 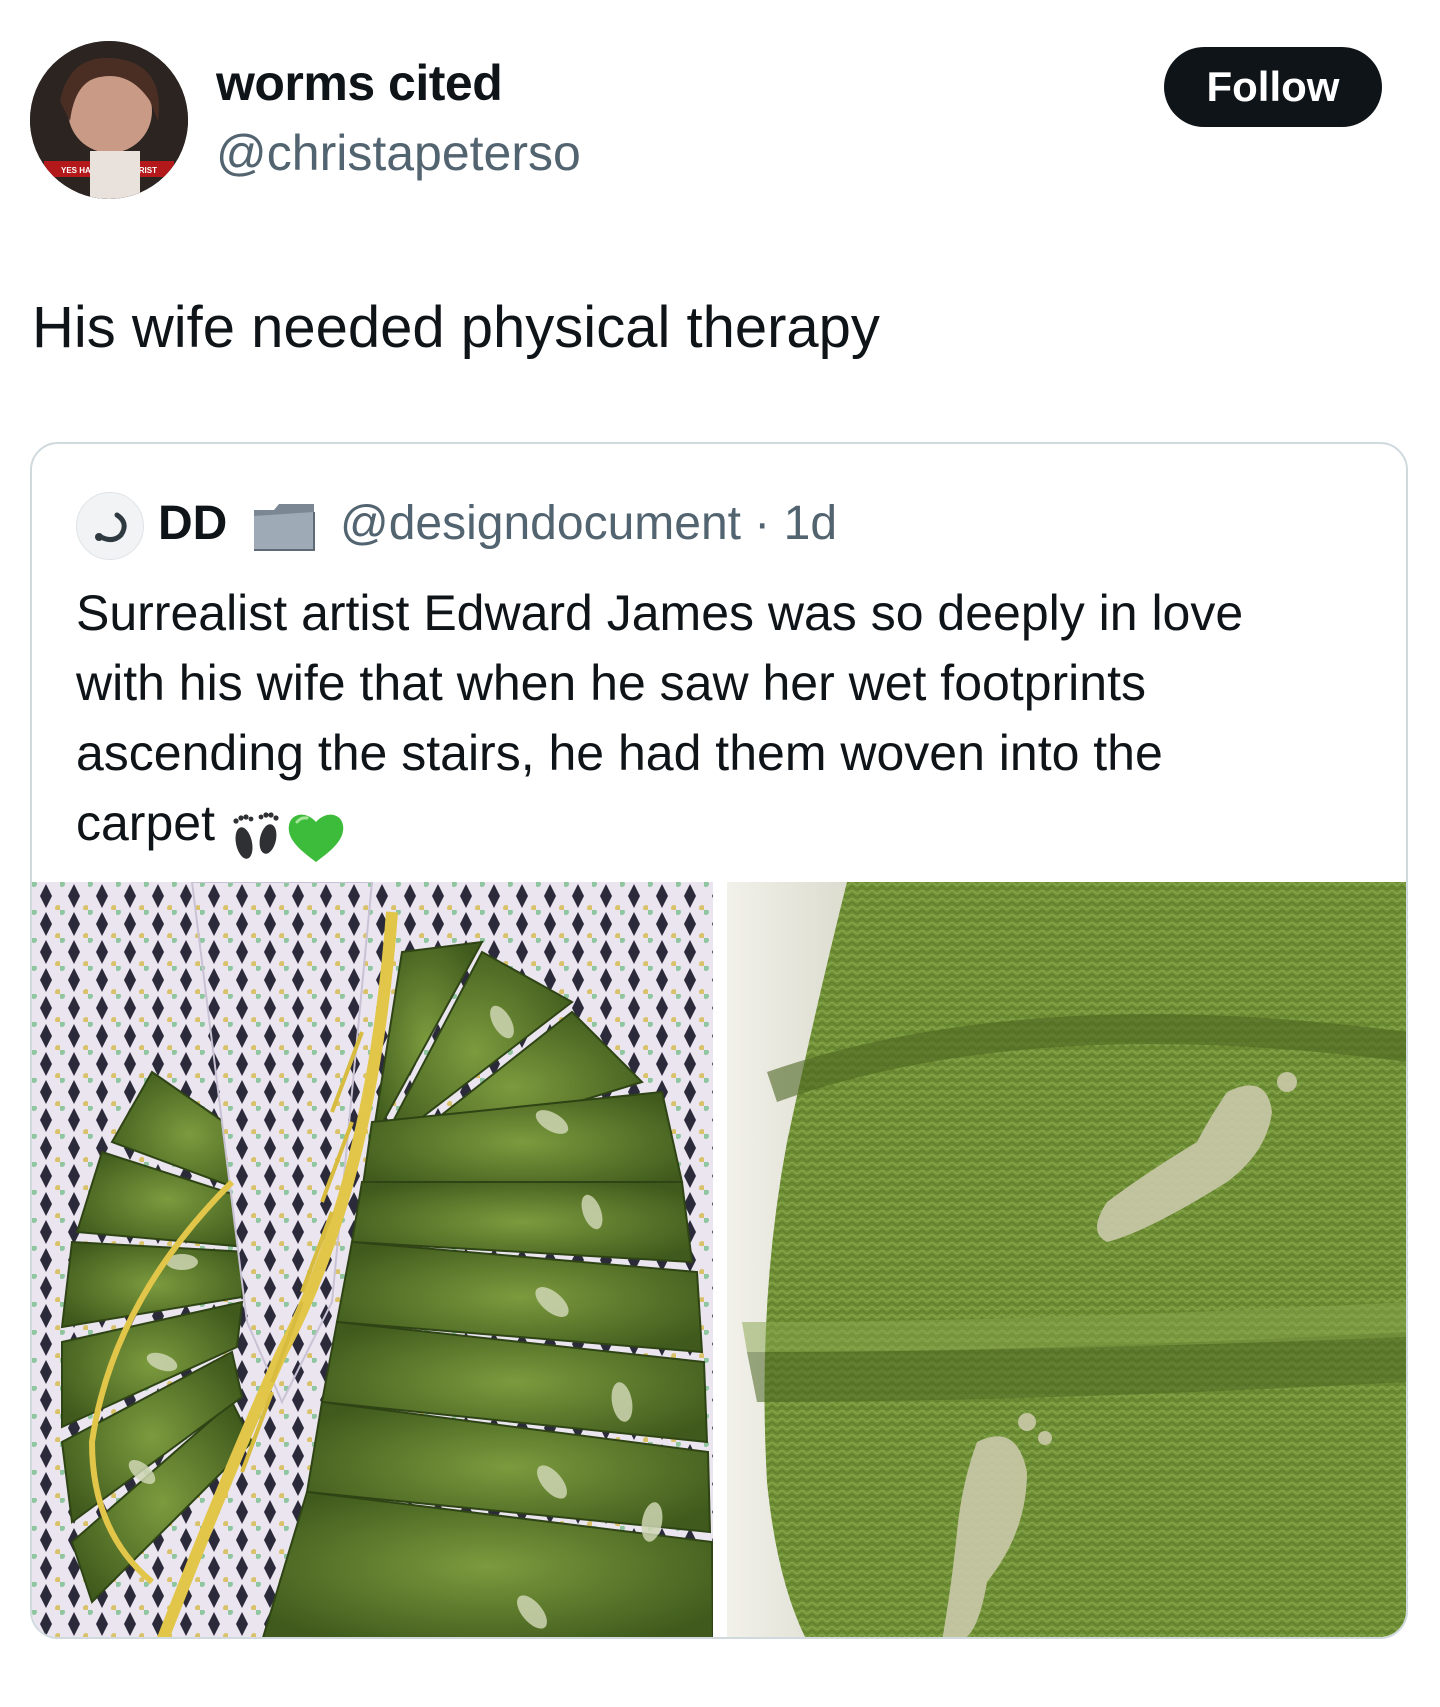 What do you see at coordinates (109, 120) in the screenshot?
I see `author-avatar: YES HAMAS TERRORIST` at bounding box center [109, 120].